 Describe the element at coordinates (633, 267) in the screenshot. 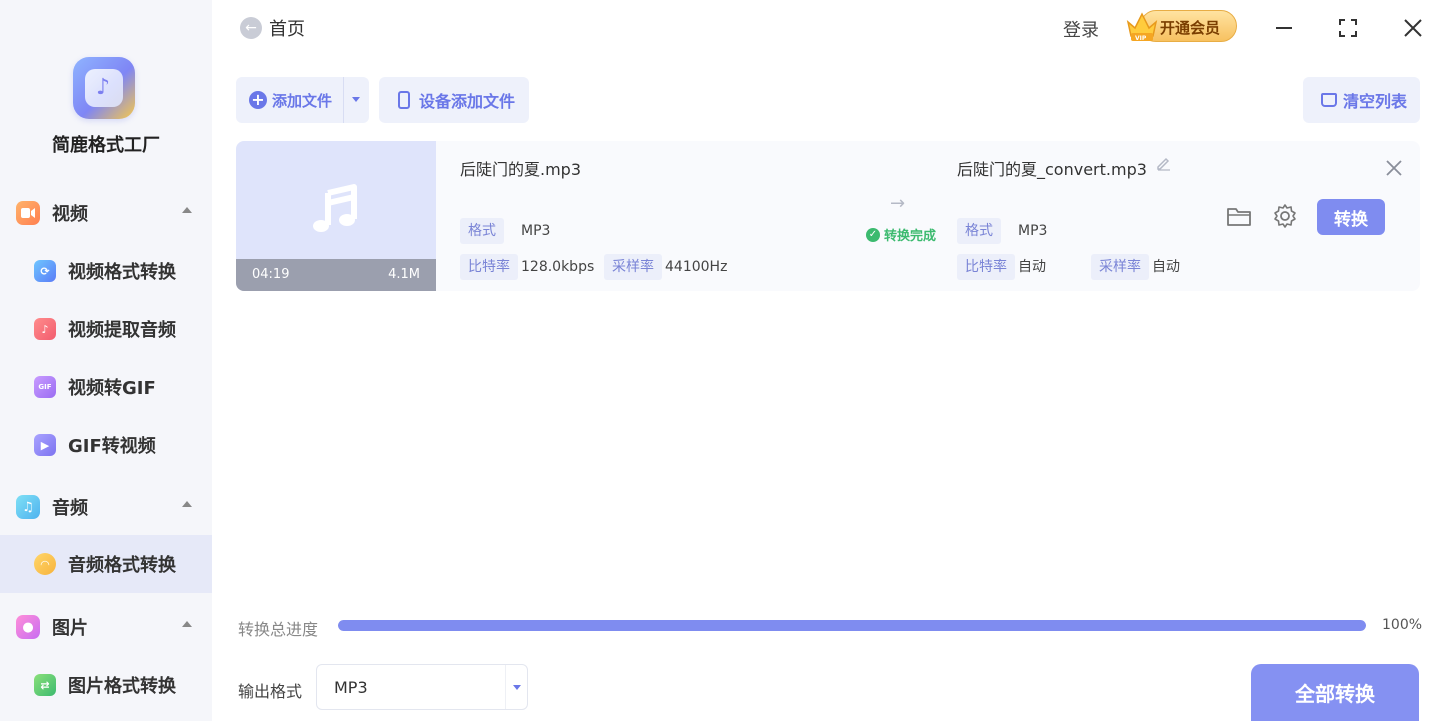

I see `source-sample-rate-tag: 采样率` at that location.